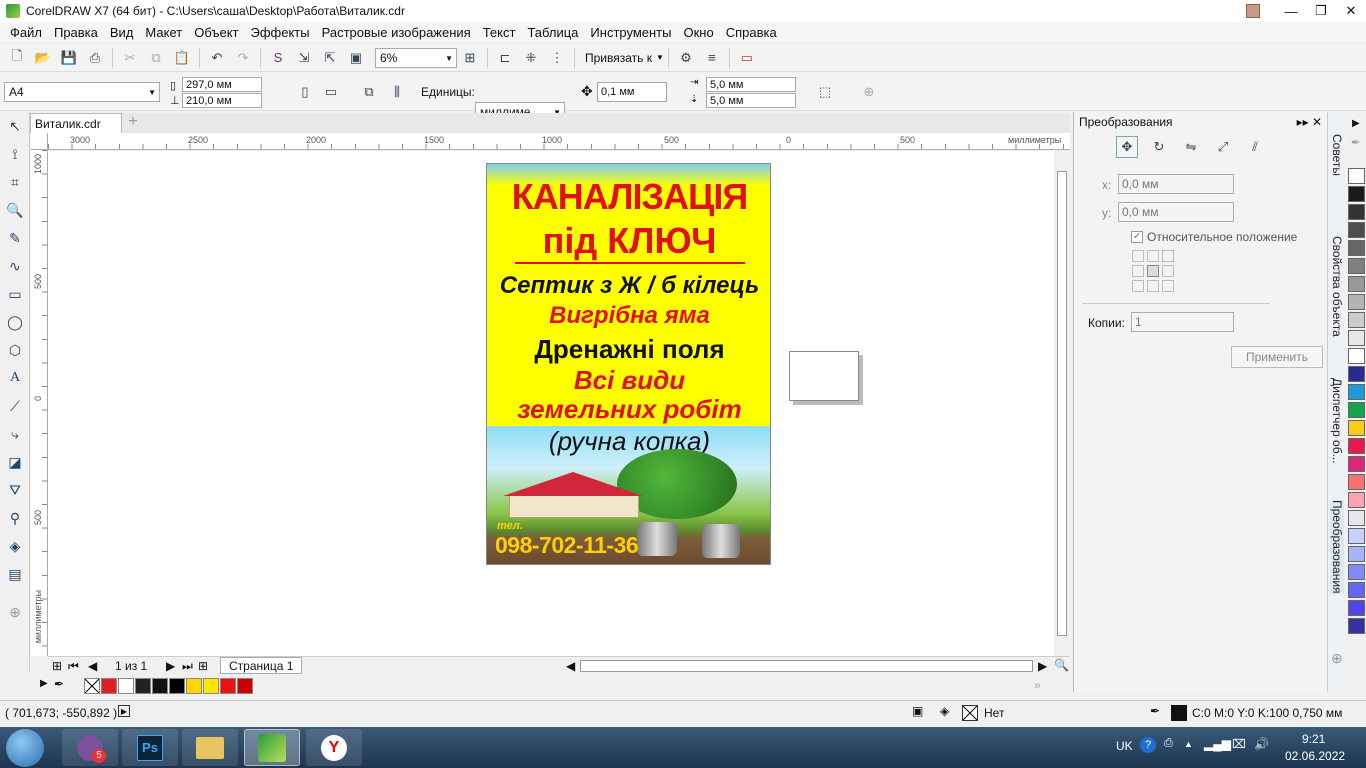  What do you see at coordinates (222, 84) in the screenshot?
I see `page-width-field: 297,0 мм` at bounding box center [222, 84].